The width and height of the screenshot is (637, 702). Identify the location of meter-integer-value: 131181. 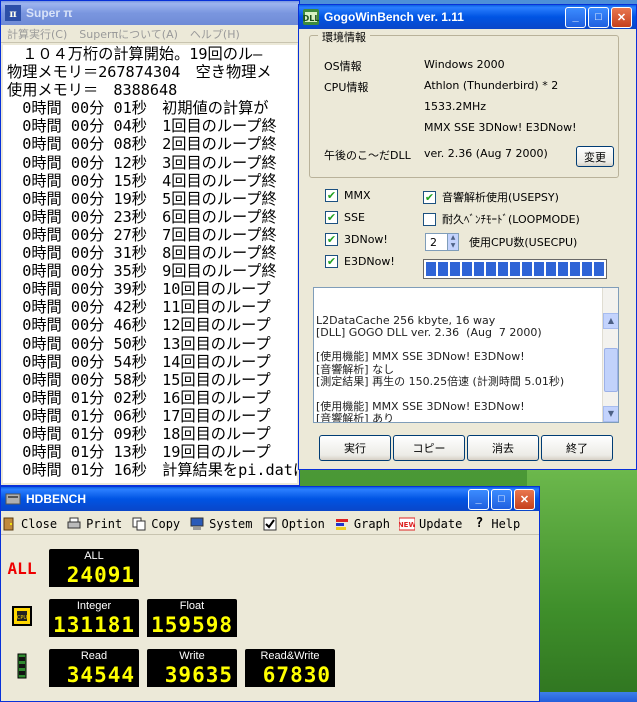
(94, 625).